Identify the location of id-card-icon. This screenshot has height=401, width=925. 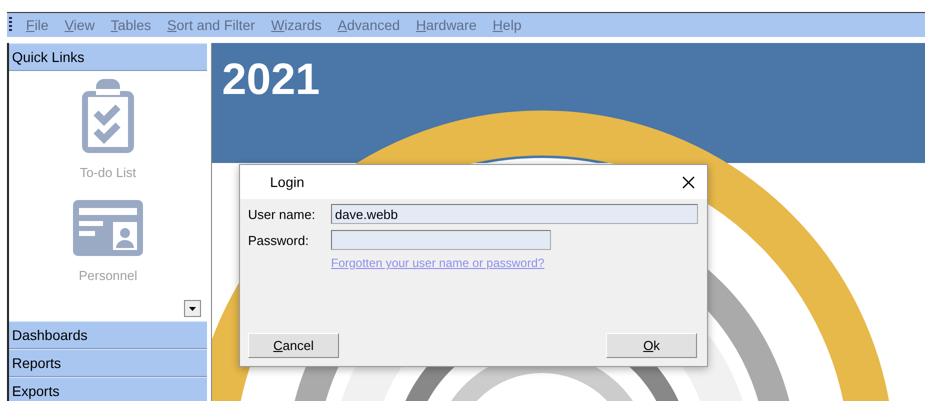
(108, 228).